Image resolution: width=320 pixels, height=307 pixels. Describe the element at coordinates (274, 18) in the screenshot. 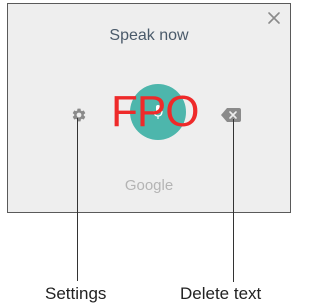

I see `close-icon` at that location.